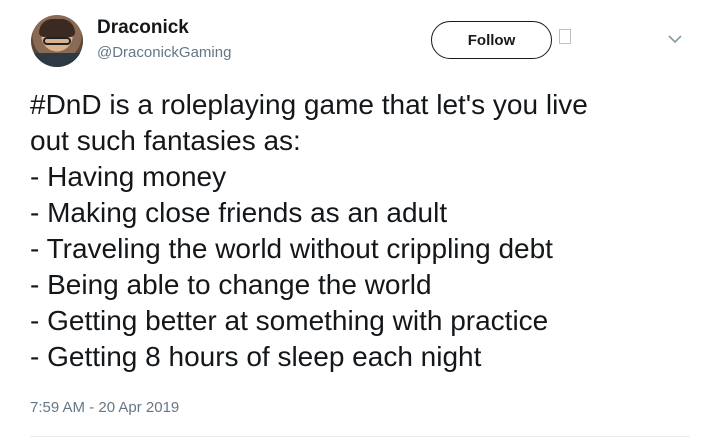  Describe the element at coordinates (143, 28) in the screenshot. I see `author-display-name: Draconick` at that location.